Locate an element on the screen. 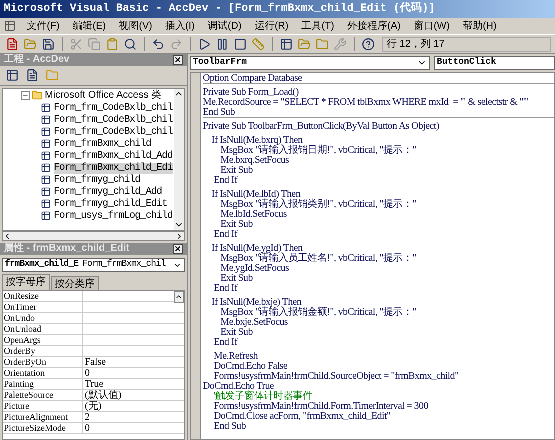 This screenshot has width=555, height=440. property-name: OnResize is located at coordinates (43, 296).